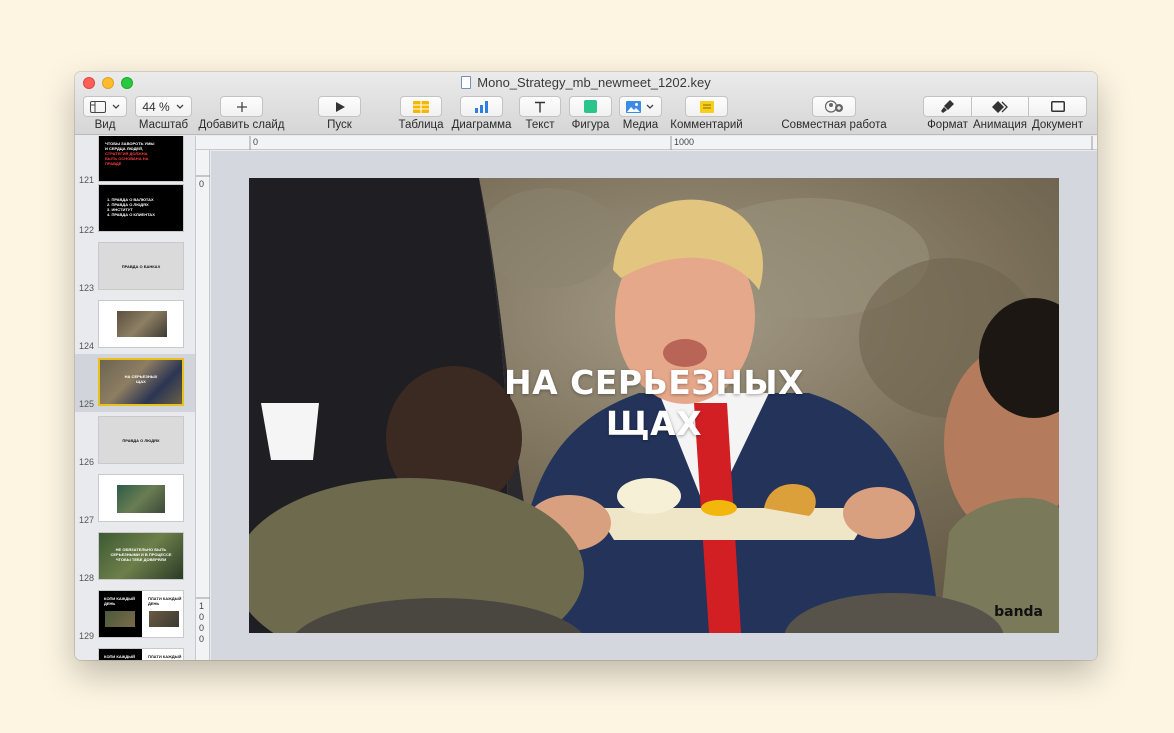  Describe the element at coordinates (633, 106) in the screenshot. I see `media-icon` at that location.